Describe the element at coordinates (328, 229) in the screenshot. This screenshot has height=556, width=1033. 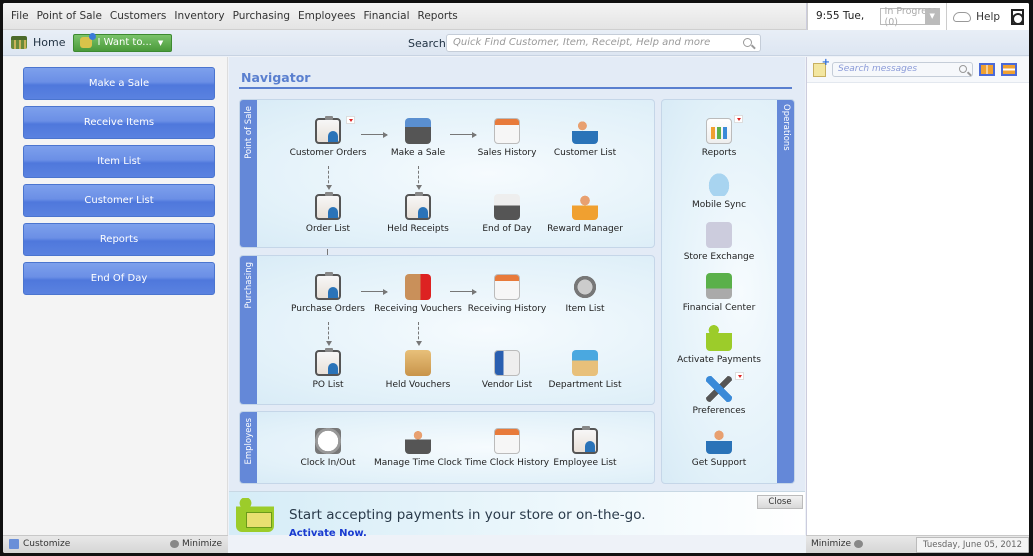
I see `item-label: Order List` at that location.